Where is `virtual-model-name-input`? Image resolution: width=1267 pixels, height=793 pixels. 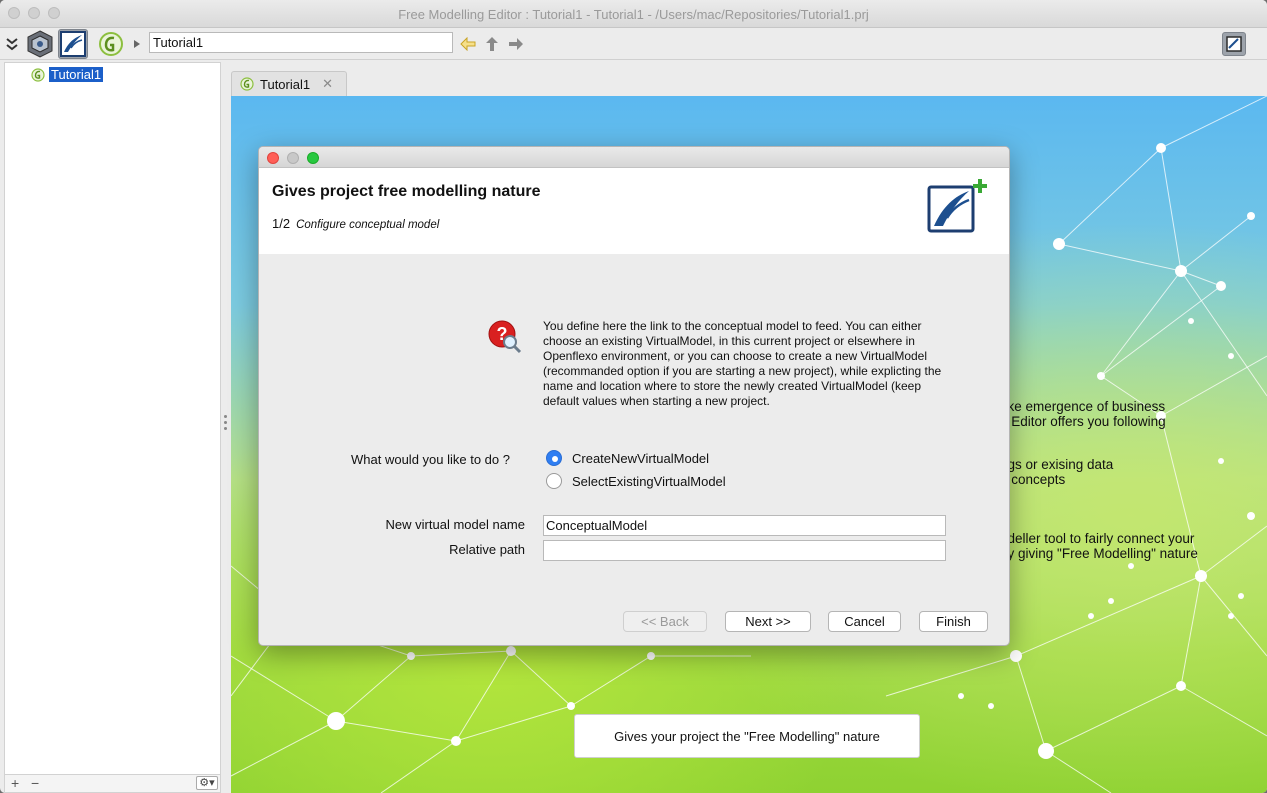 virtual-model-name-input is located at coordinates (744, 525).